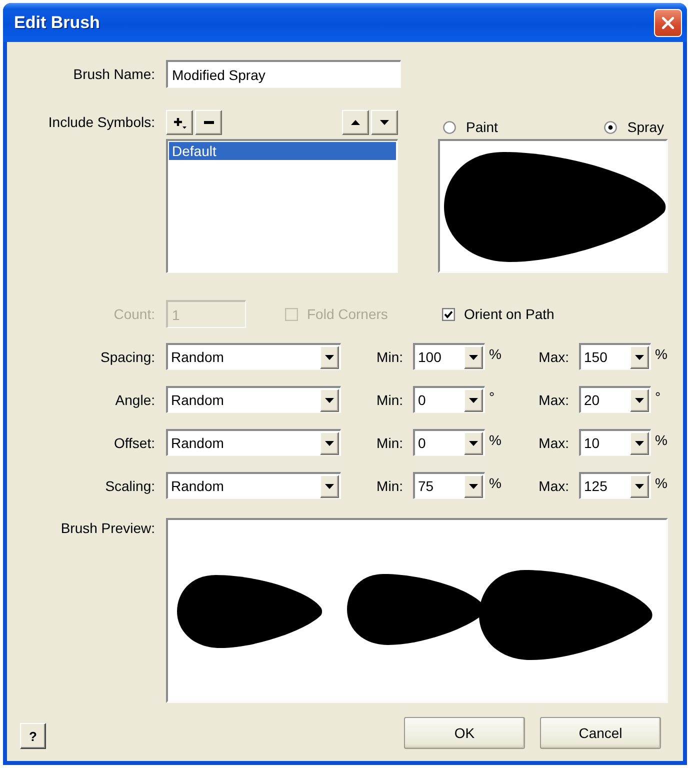 The height and width of the screenshot is (768, 690). I want to click on plus-icon, so click(179, 122).